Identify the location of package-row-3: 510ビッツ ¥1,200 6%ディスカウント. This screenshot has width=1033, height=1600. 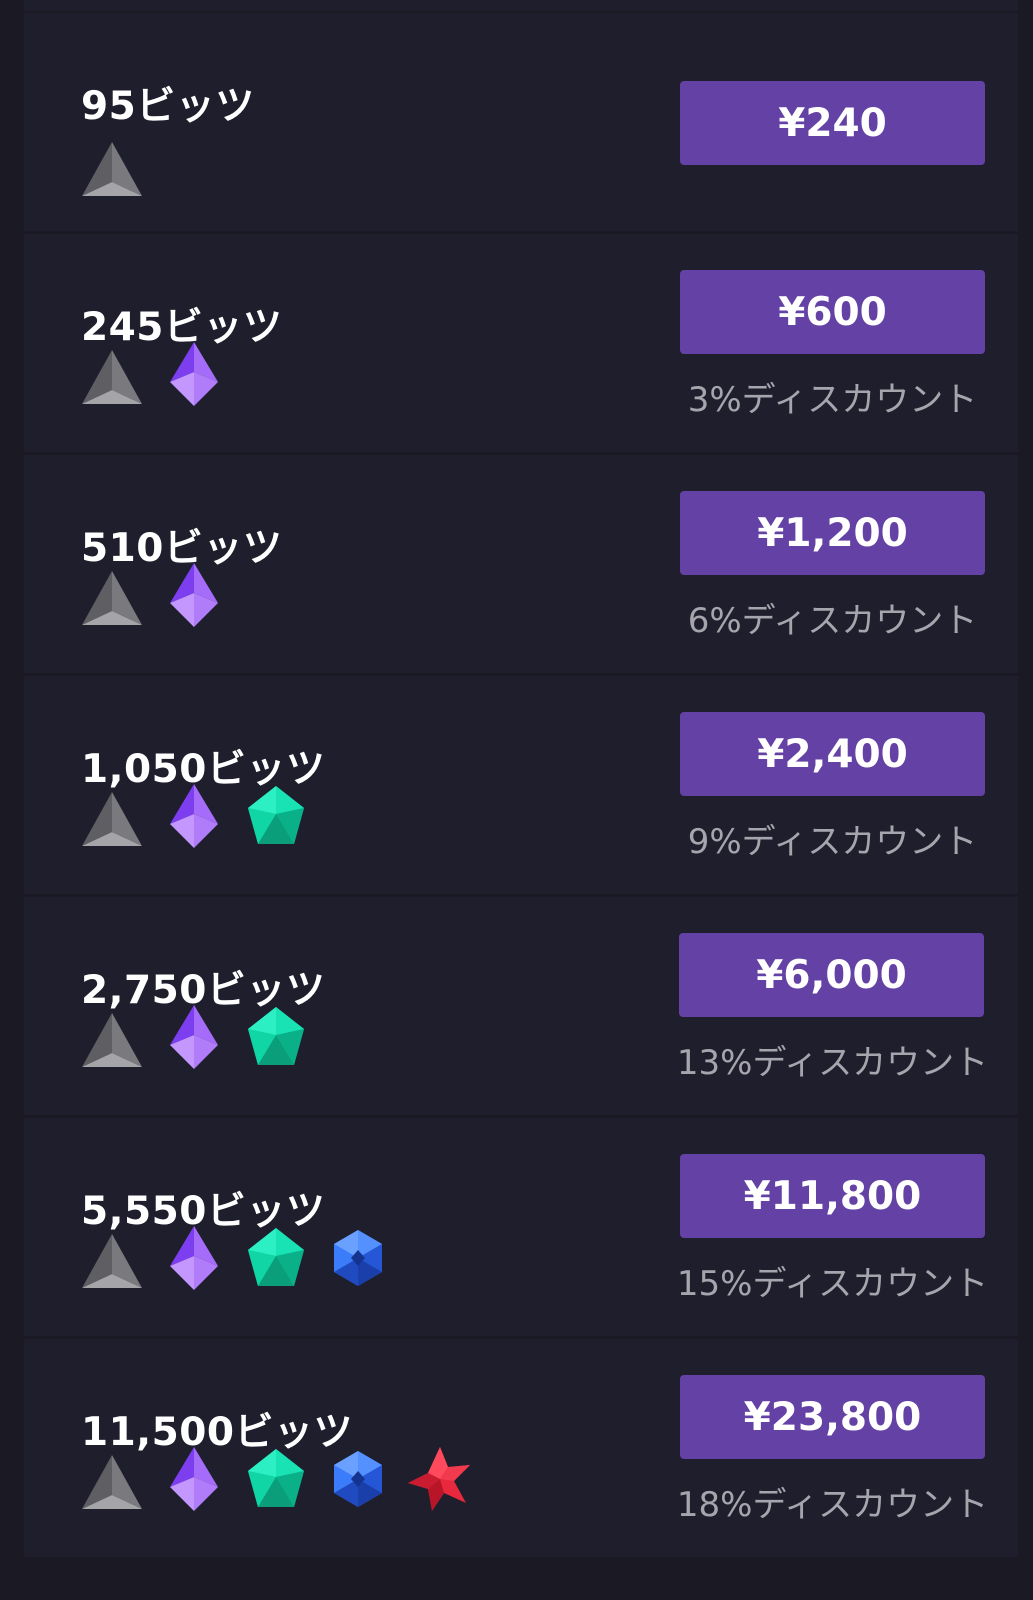
(521, 564).